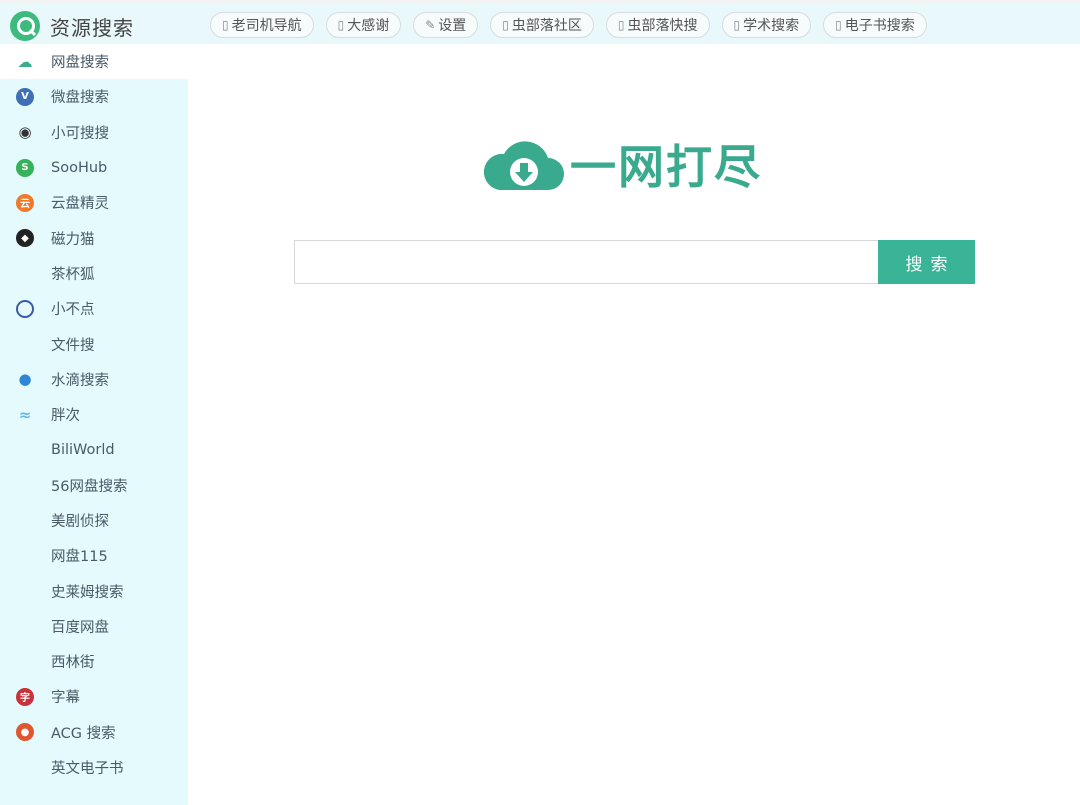 The height and width of the screenshot is (805, 1080). Describe the element at coordinates (25, 732) in the screenshot. I see `acg-icon: ●` at that location.